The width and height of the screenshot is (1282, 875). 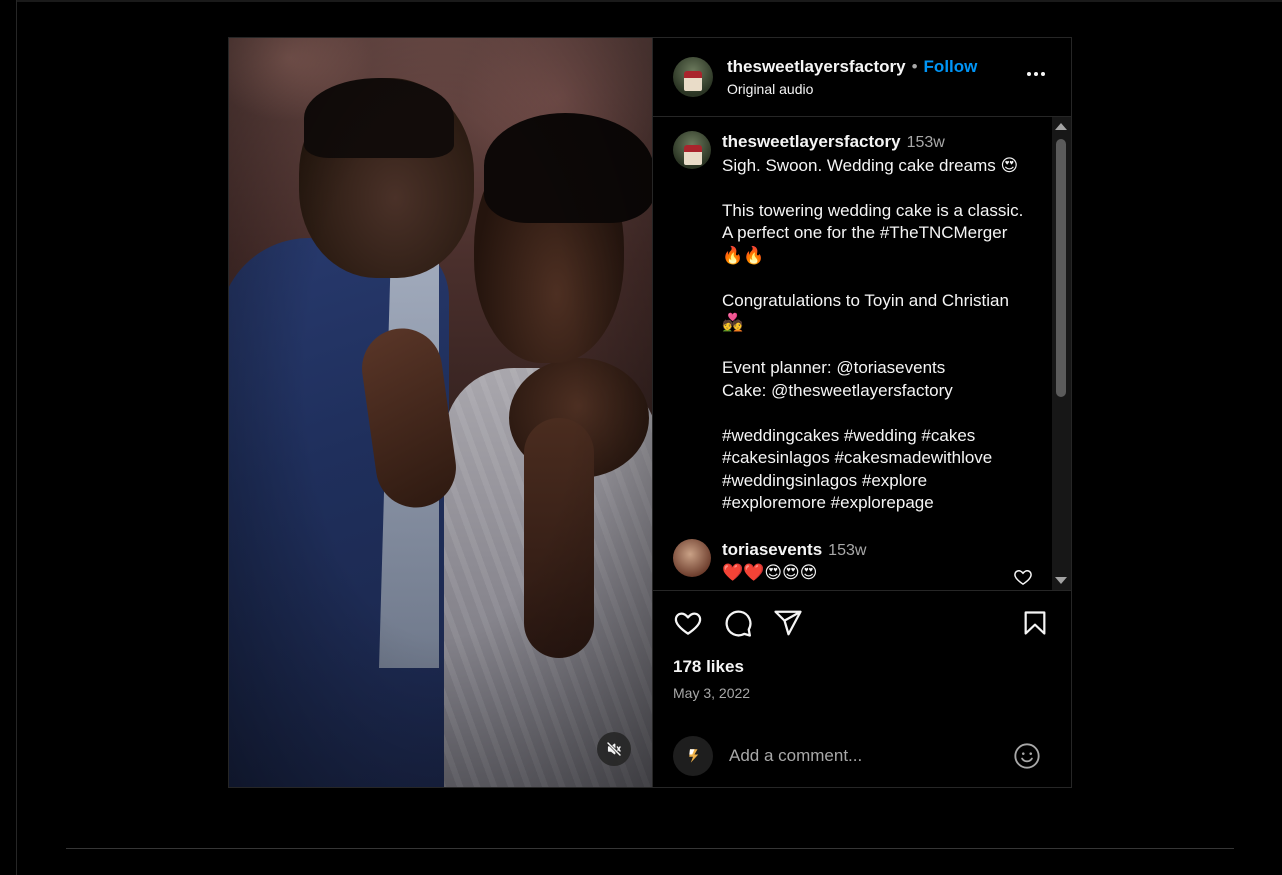 I want to click on share-button, so click(x=788, y=623).